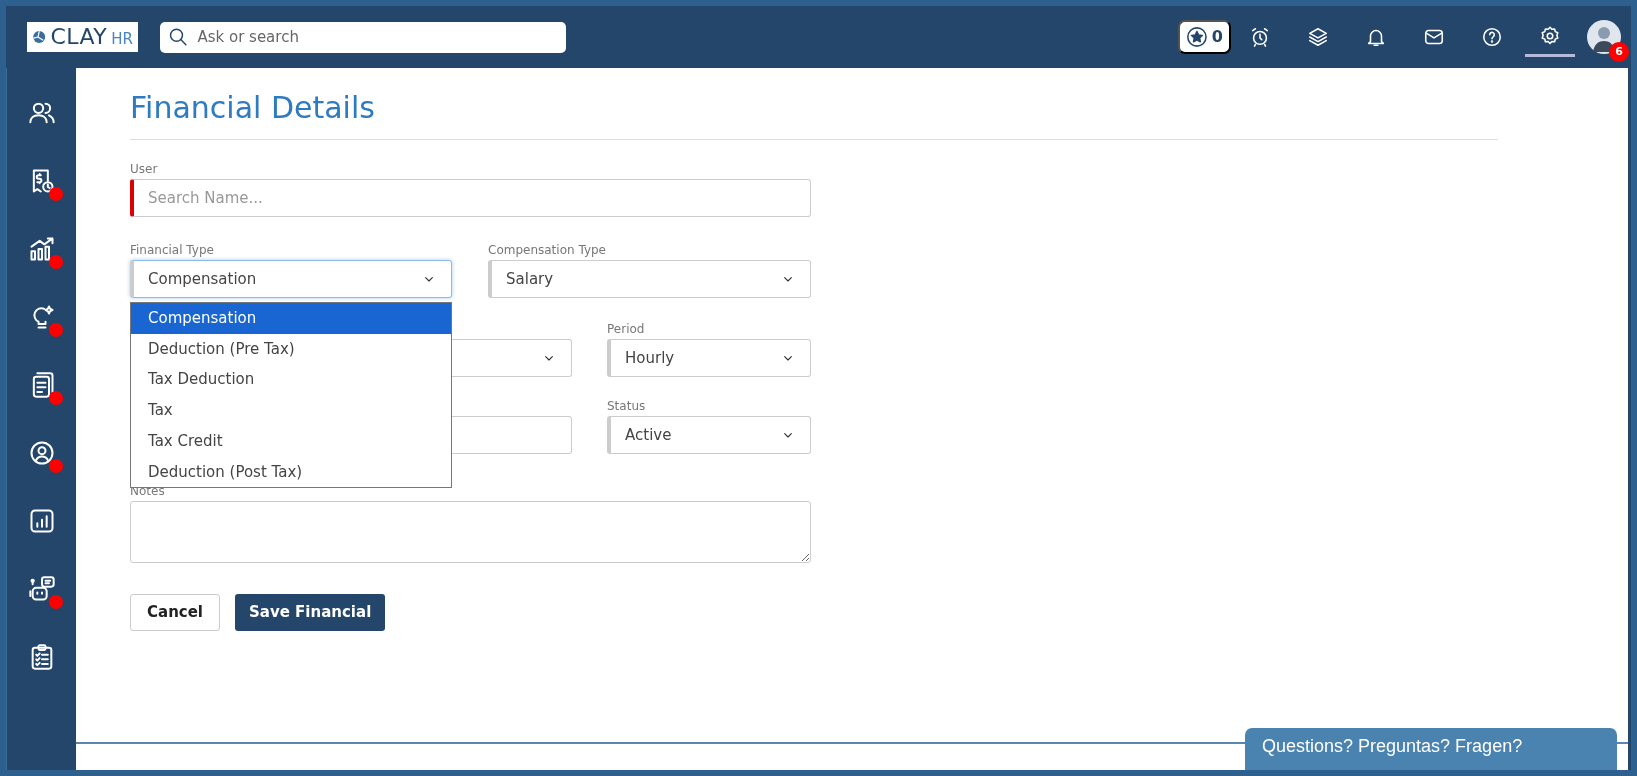  What do you see at coordinates (1318, 37) in the screenshot?
I see `layers-icon` at bounding box center [1318, 37].